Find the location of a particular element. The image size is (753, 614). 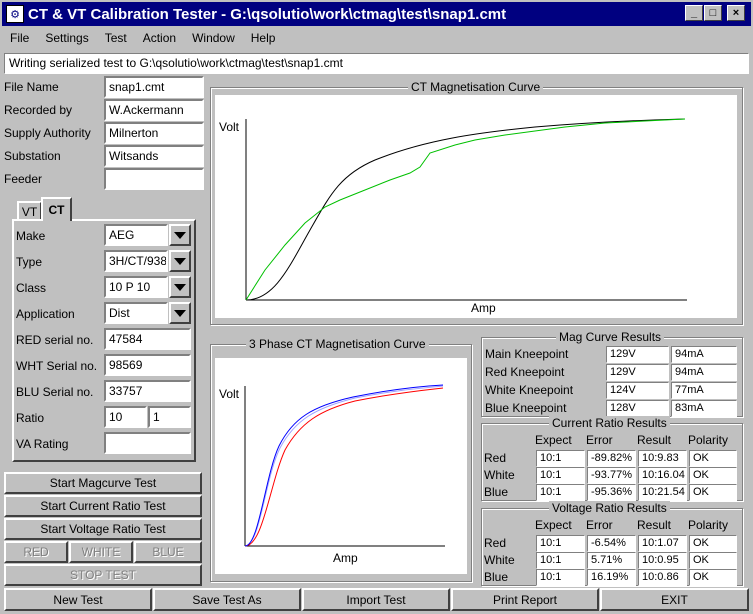

phase-curve-svg: Volt Amp is located at coordinates (332, 474).